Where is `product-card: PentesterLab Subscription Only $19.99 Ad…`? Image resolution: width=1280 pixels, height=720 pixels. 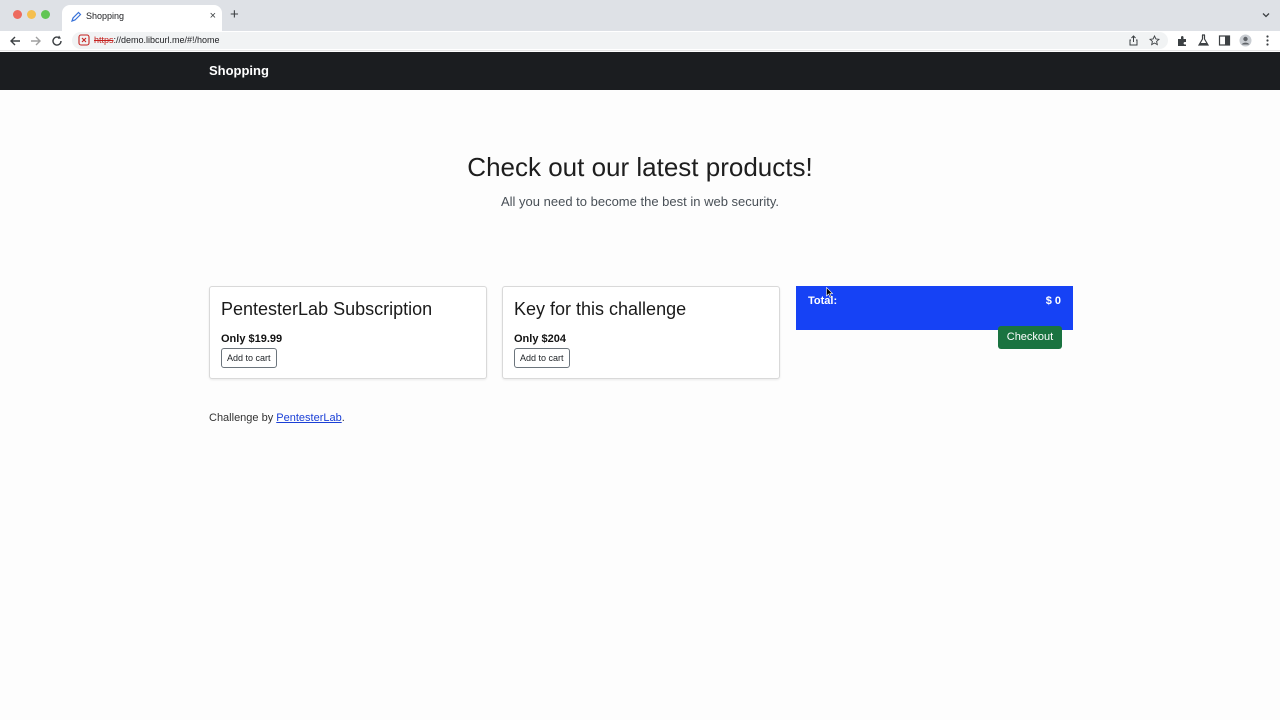 product-card: PentesterLab Subscription Only $19.99 Ad… is located at coordinates (348, 332).